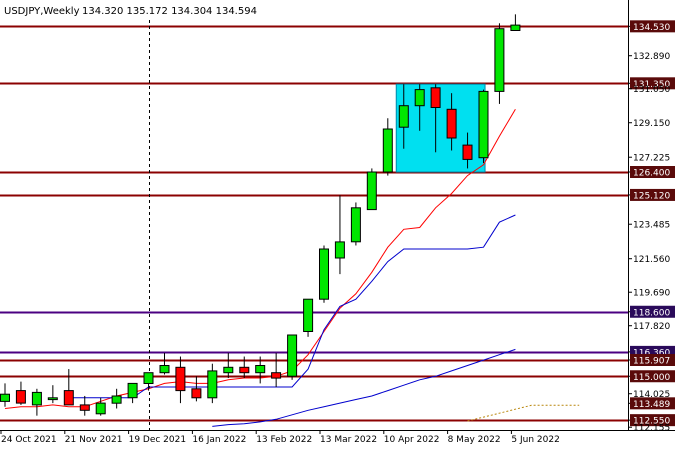 The width and height of the screenshot is (675, 454). I want to click on price-label-text: 123.485, so click(651, 226).